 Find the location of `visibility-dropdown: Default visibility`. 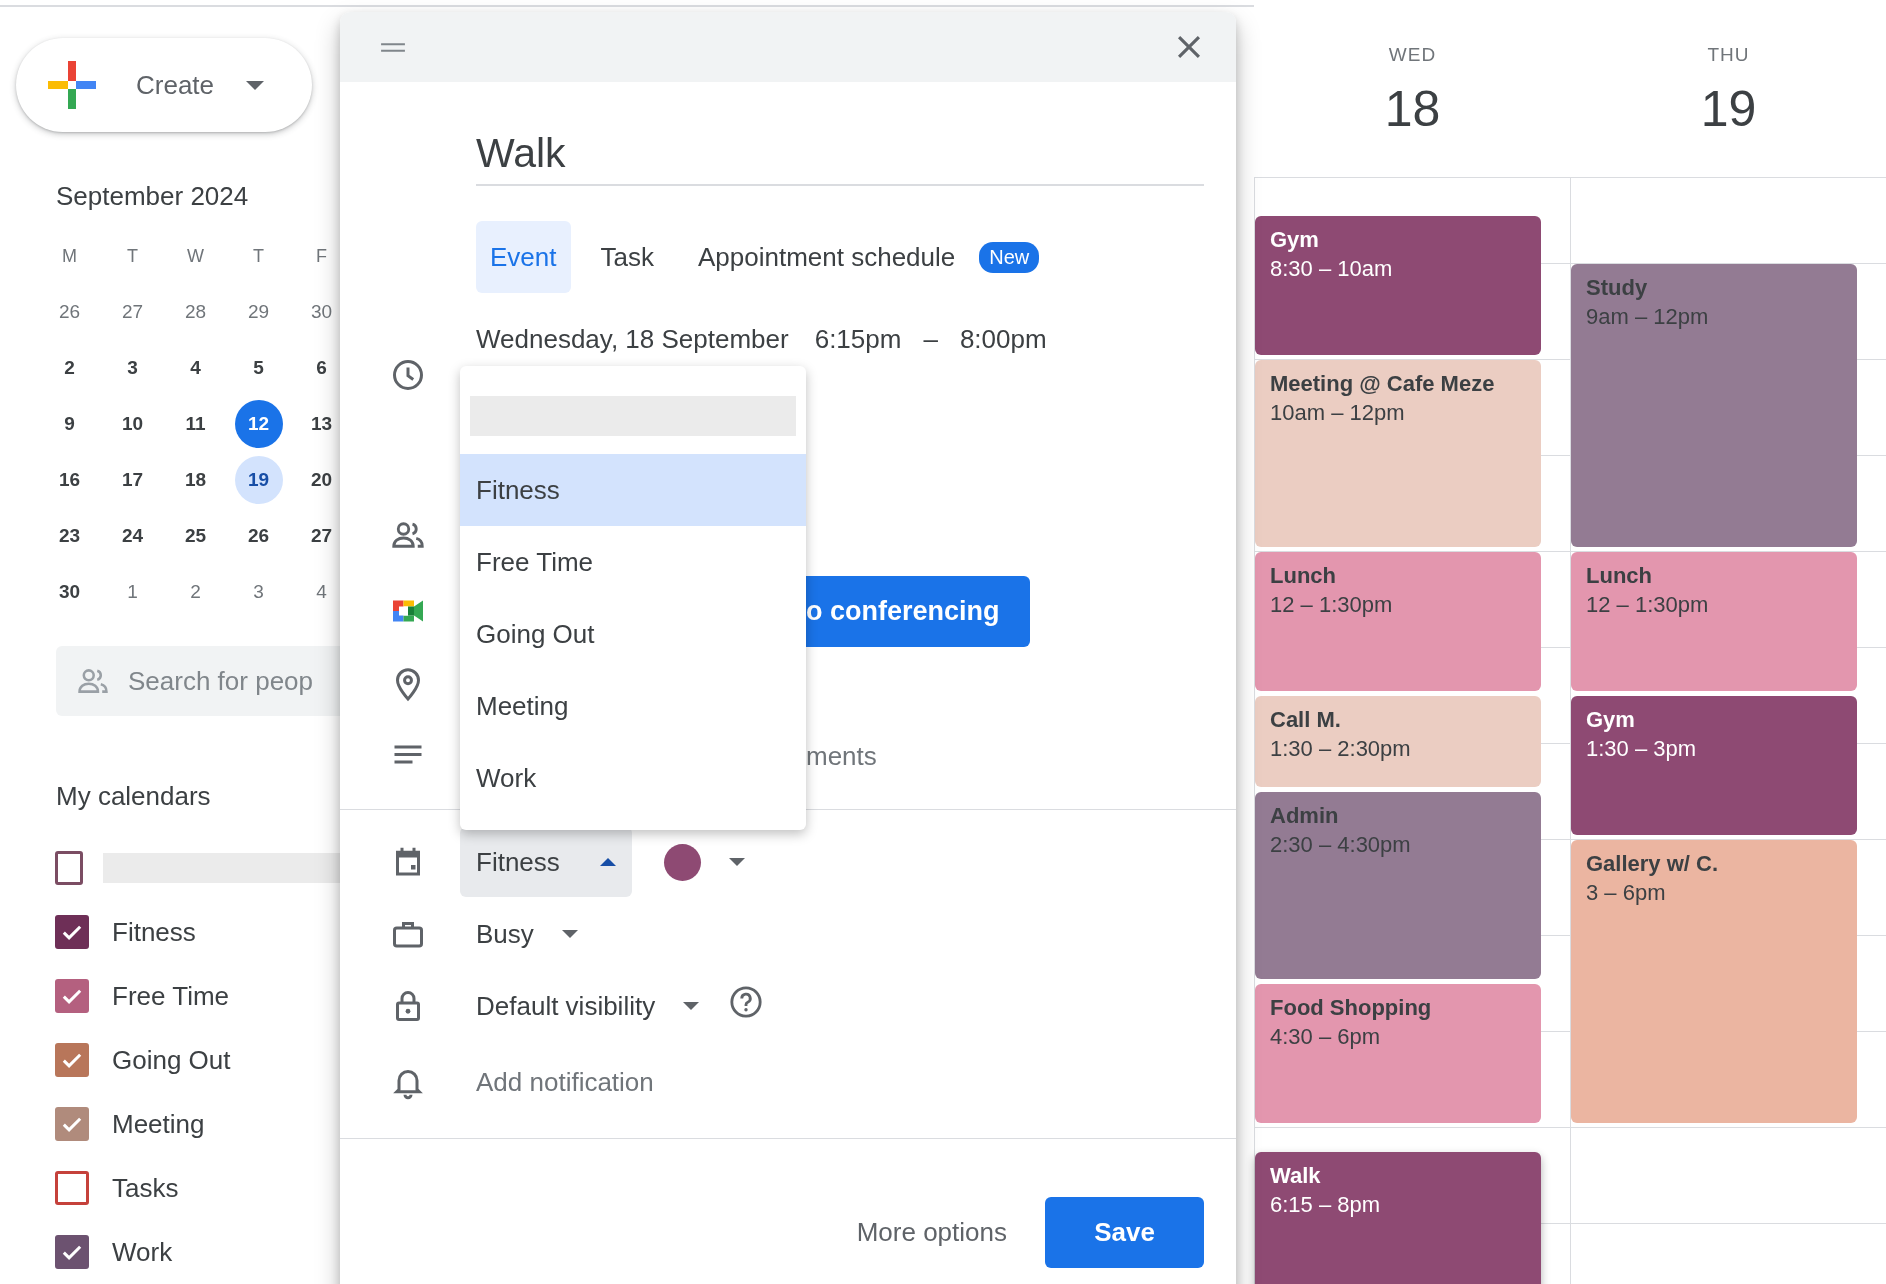

visibility-dropdown: Default visibility is located at coordinates (566, 1006).